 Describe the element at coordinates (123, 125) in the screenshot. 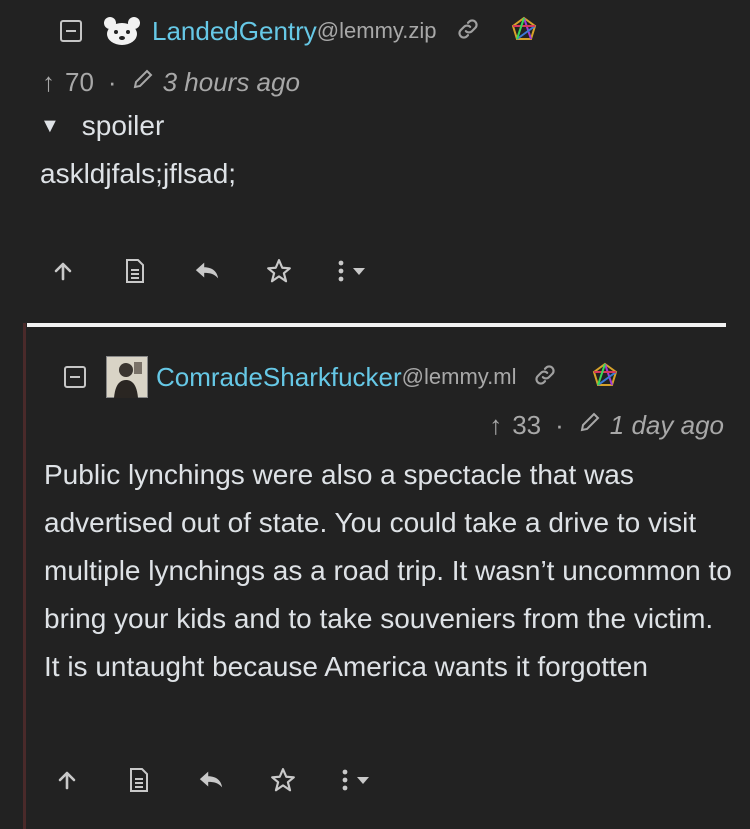

I see `spoiler-label: spoiler` at that location.